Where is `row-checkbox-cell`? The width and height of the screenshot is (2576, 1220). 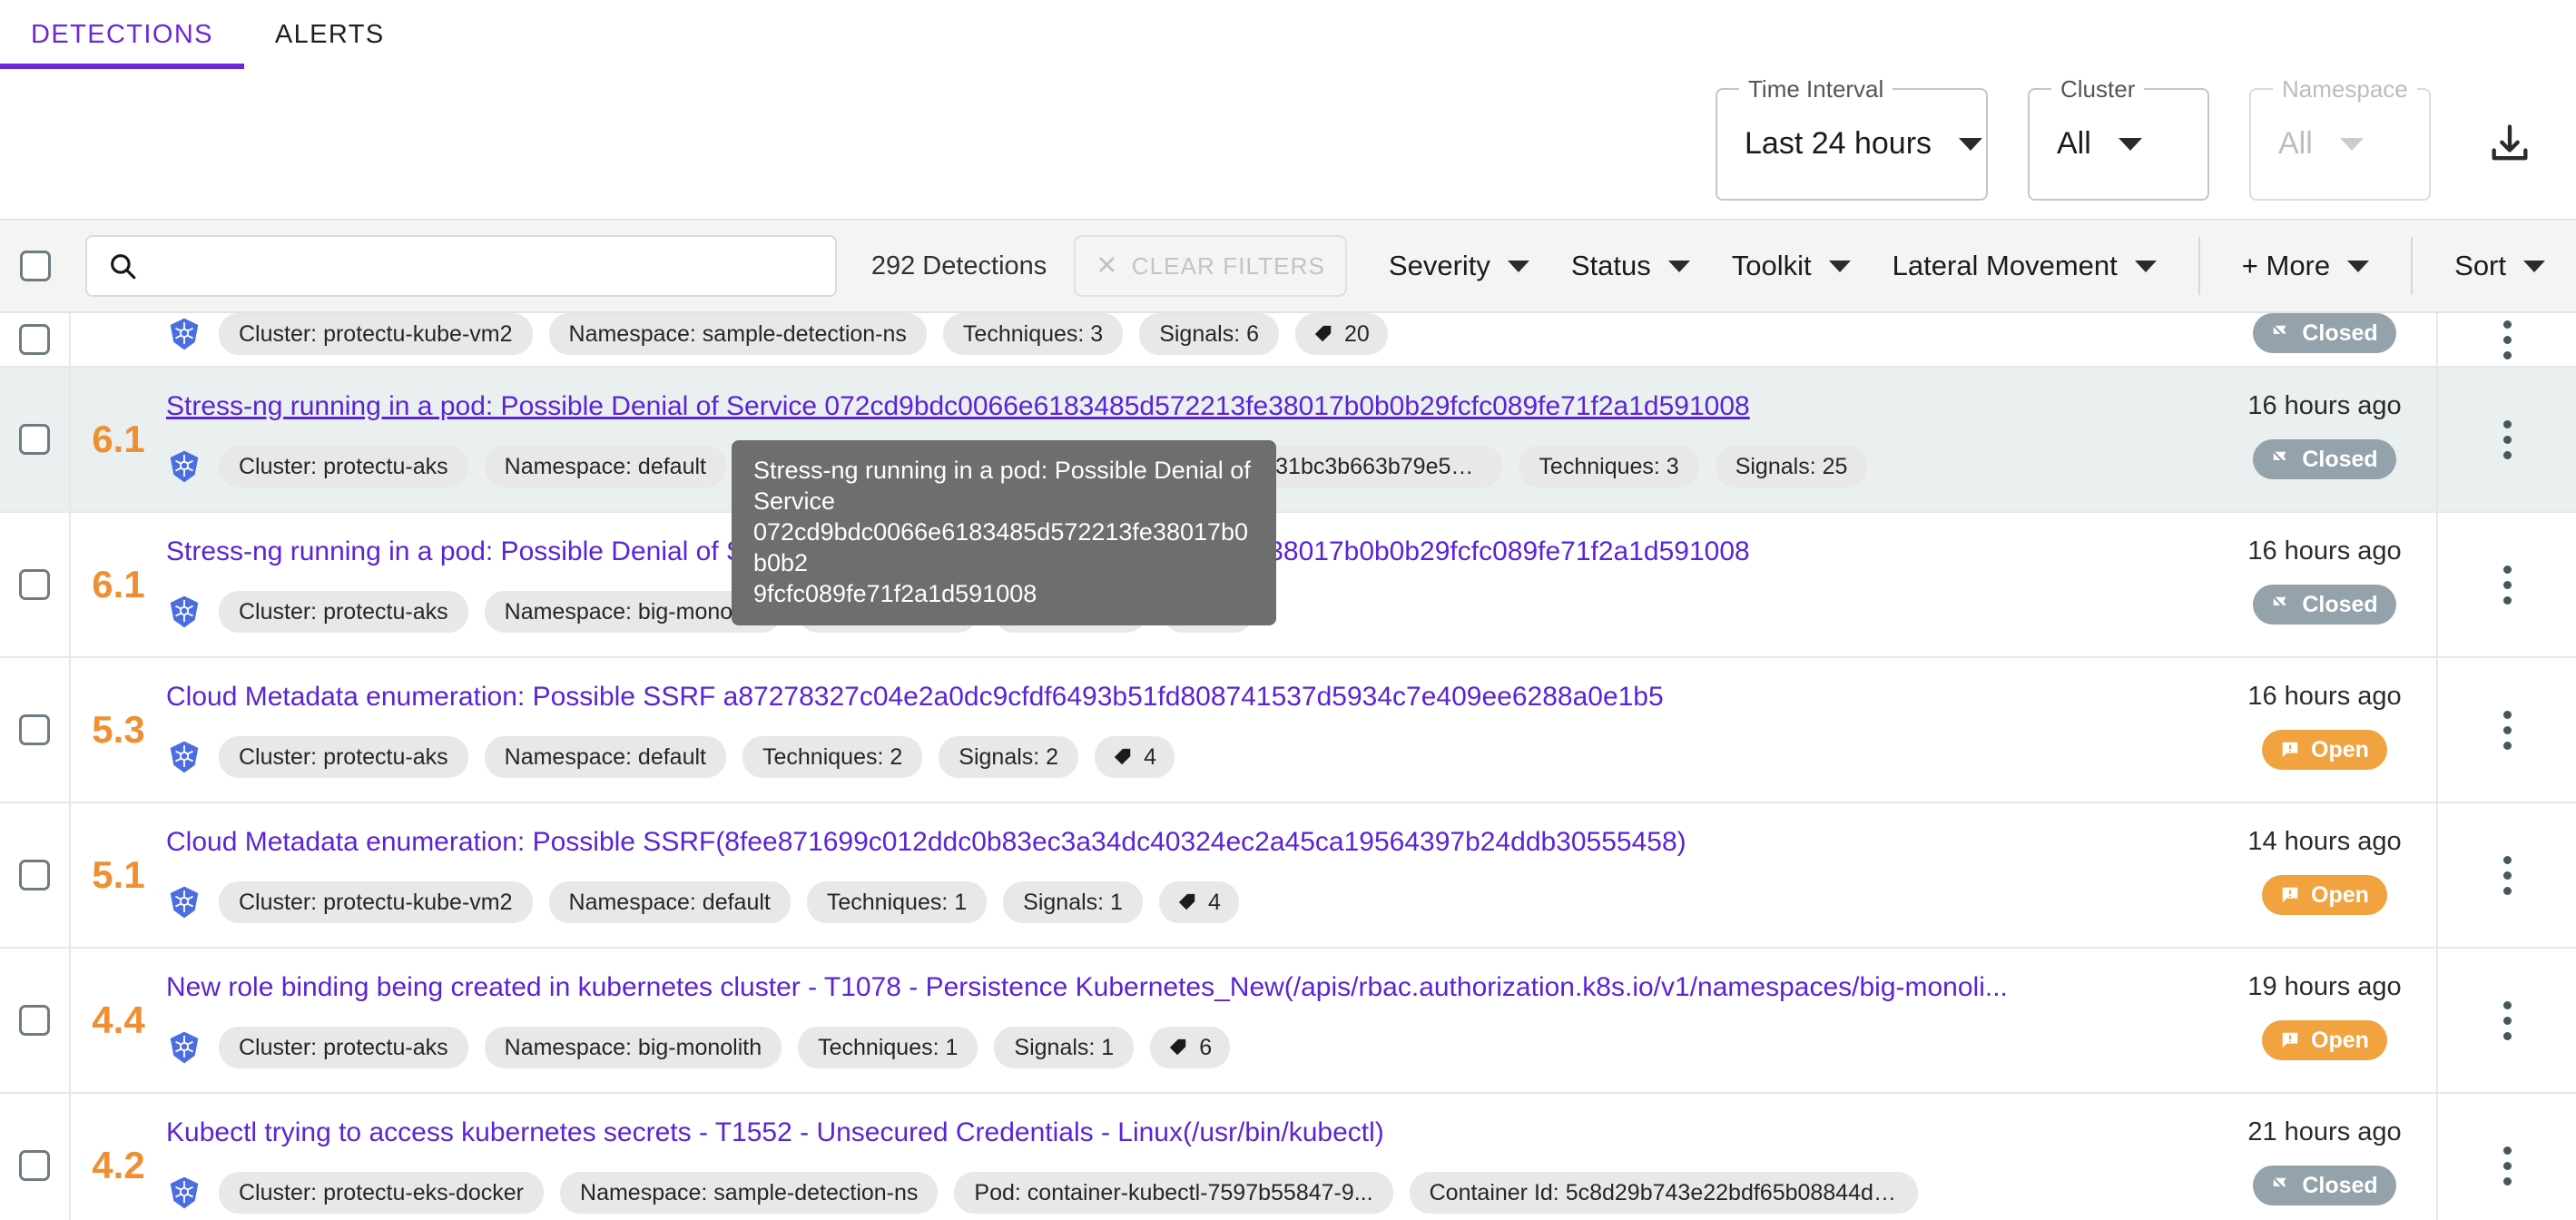
row-checkbox-cell is located at coordinates (35, 439).